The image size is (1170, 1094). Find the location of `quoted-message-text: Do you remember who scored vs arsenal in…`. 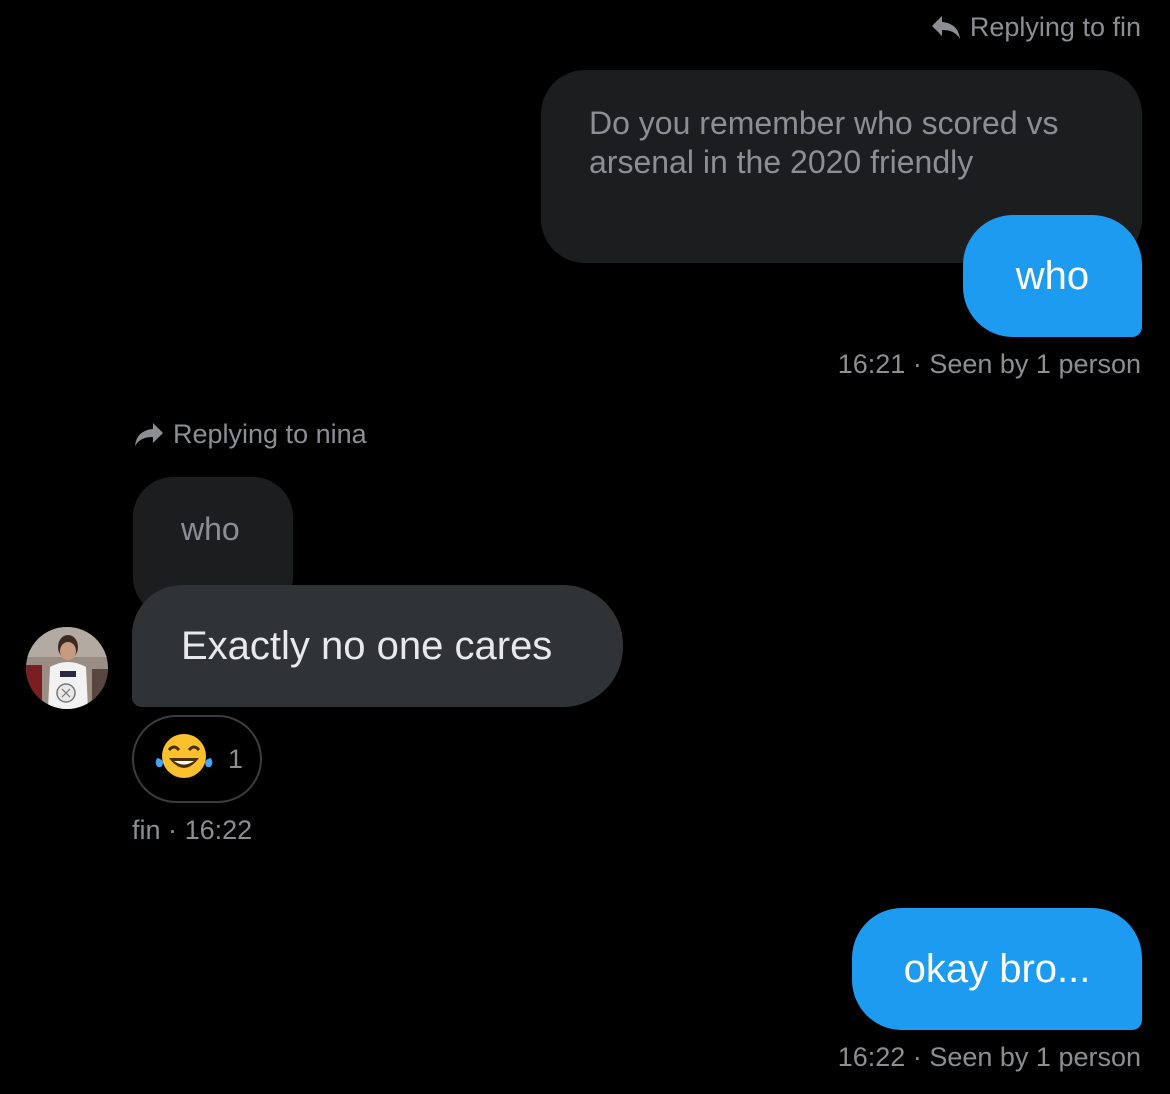

quoted-message-text: Do you remember who scored vs arsenal in… is located at coordinates (824, 142).